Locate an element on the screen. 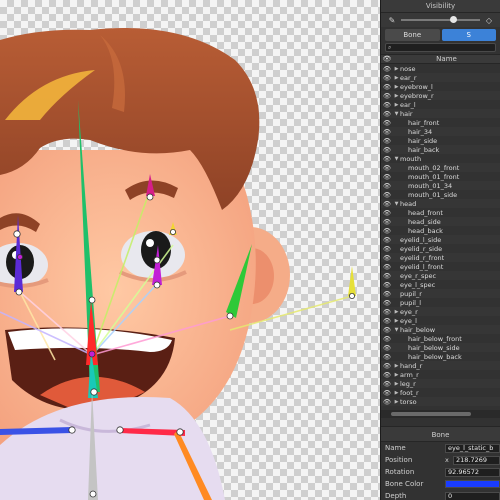  bone-list-item: 👁 mouth_01_side is located at coordinates (440, 194).